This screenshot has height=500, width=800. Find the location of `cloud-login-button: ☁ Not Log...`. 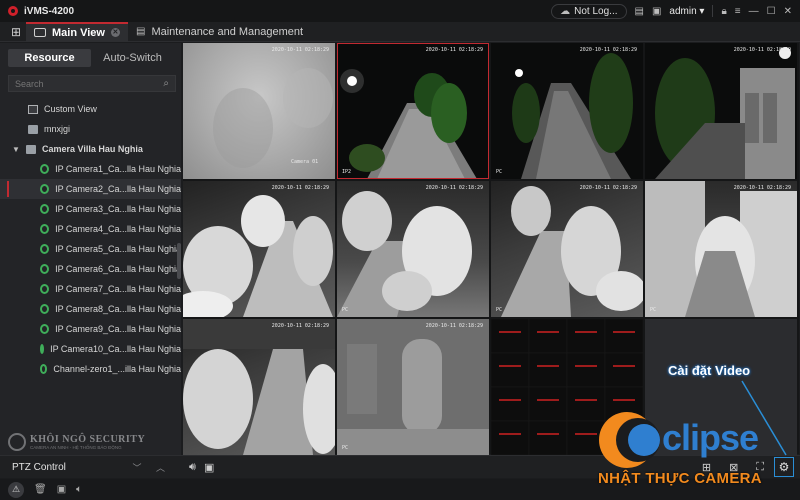

cloud-login-button: ☁ Not Log... is located at coordinates (589, 11).